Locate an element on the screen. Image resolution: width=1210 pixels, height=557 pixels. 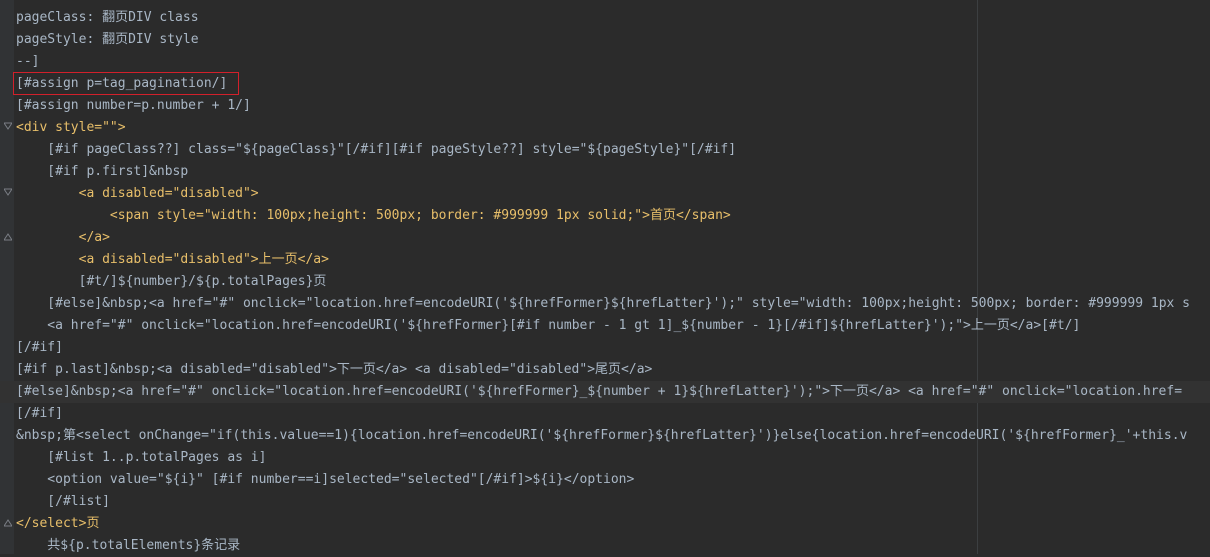
code-line: <a disabled="disabled">上一页</a> is located at coordinates (172, 259).